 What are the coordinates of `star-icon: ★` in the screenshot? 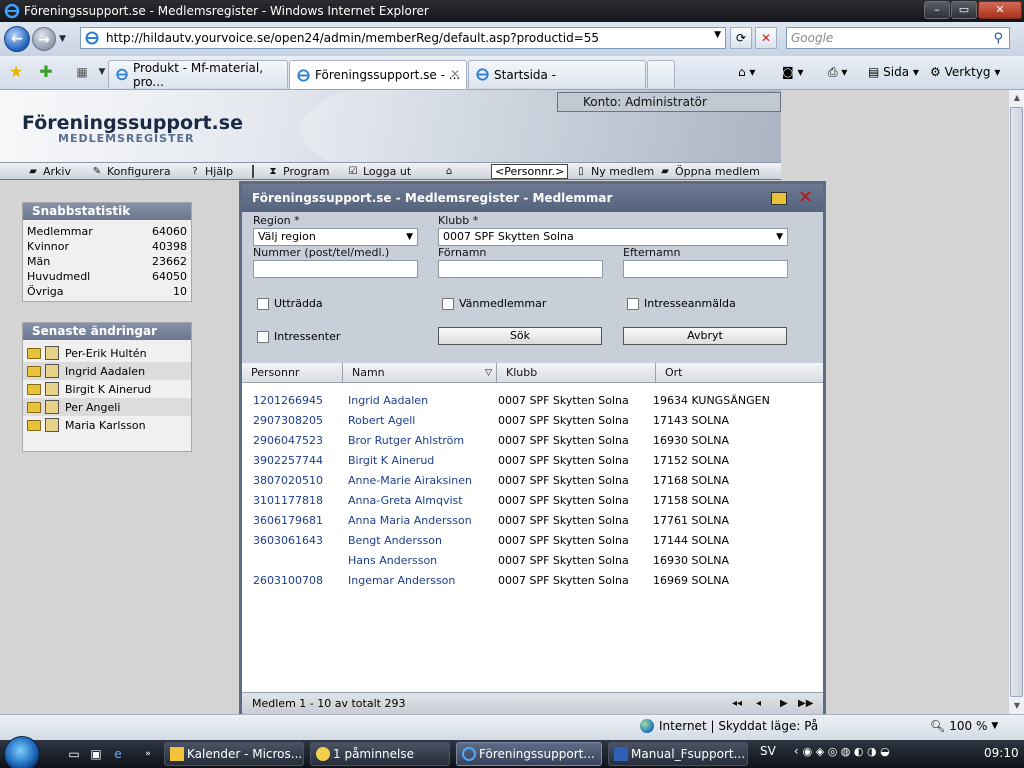 It's located at (16, 72).